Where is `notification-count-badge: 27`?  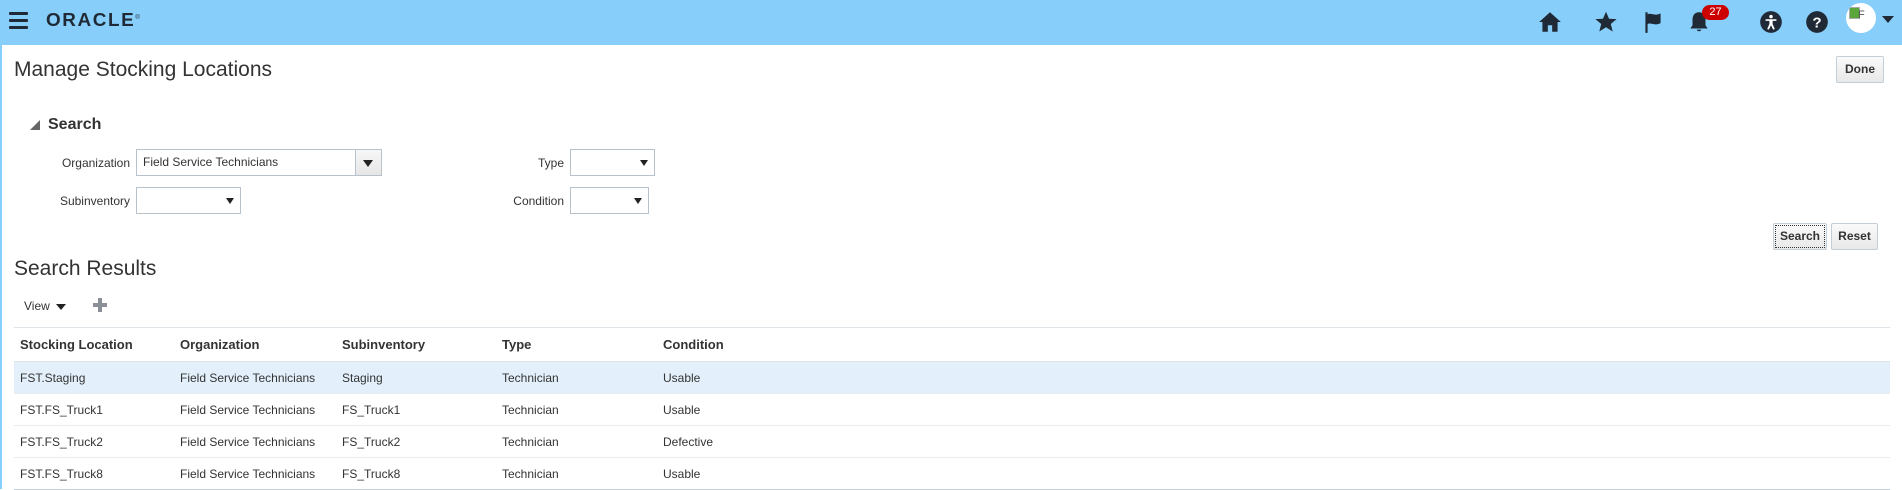
notification-count-badge: 27 is located at coordinates (1715, 12).